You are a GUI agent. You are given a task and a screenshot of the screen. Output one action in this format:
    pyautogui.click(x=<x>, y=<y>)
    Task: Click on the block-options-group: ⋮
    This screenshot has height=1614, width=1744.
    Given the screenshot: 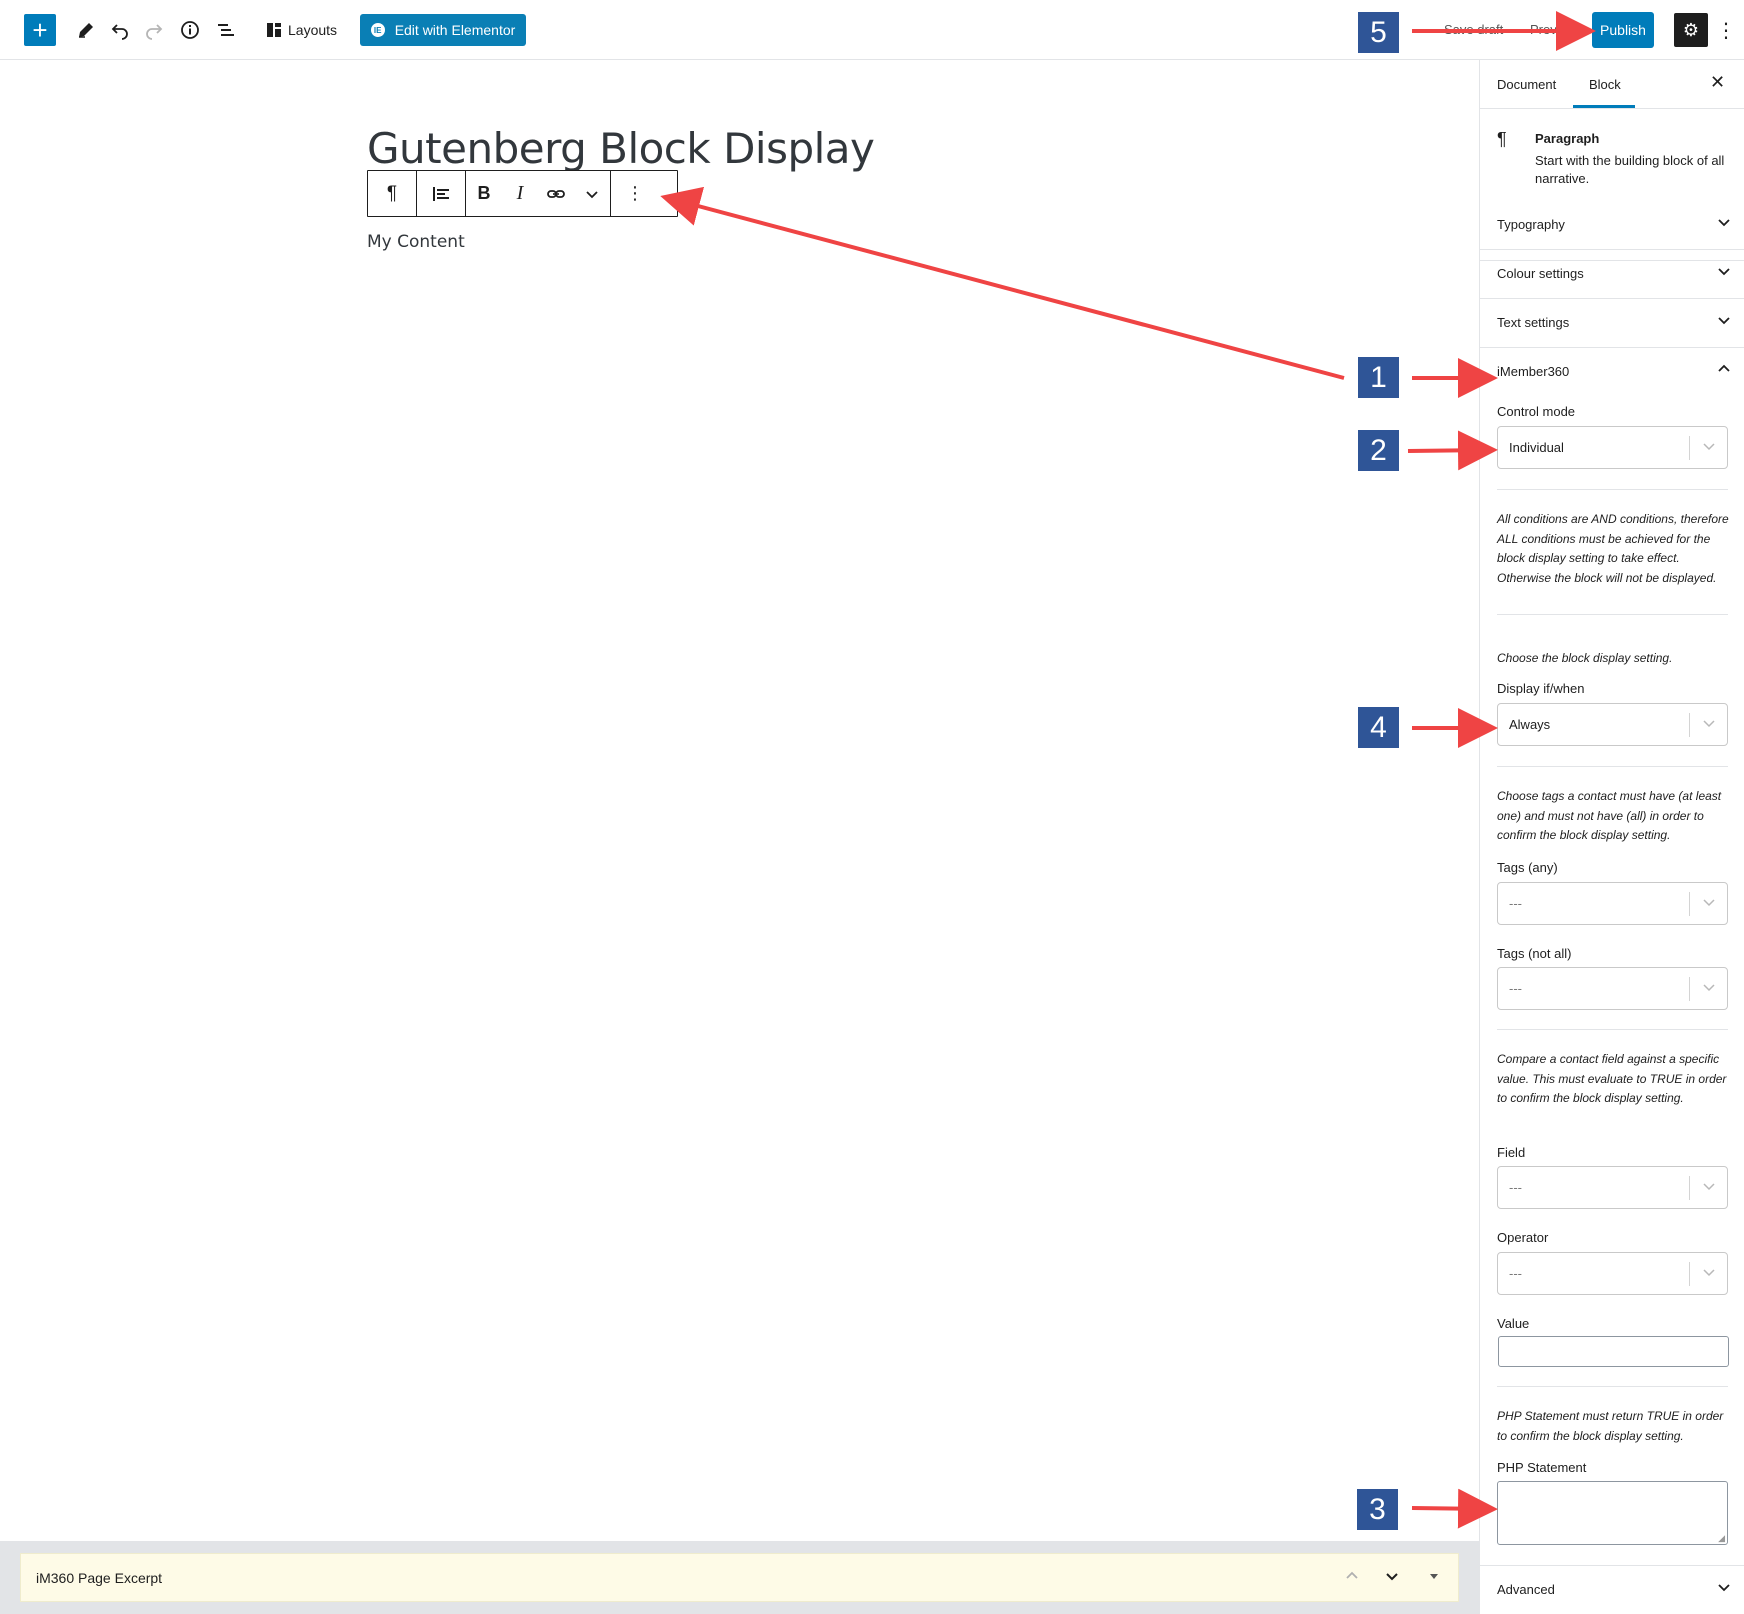 What is the action you would take?
    pyautogui.click(x=635, y=193)
    